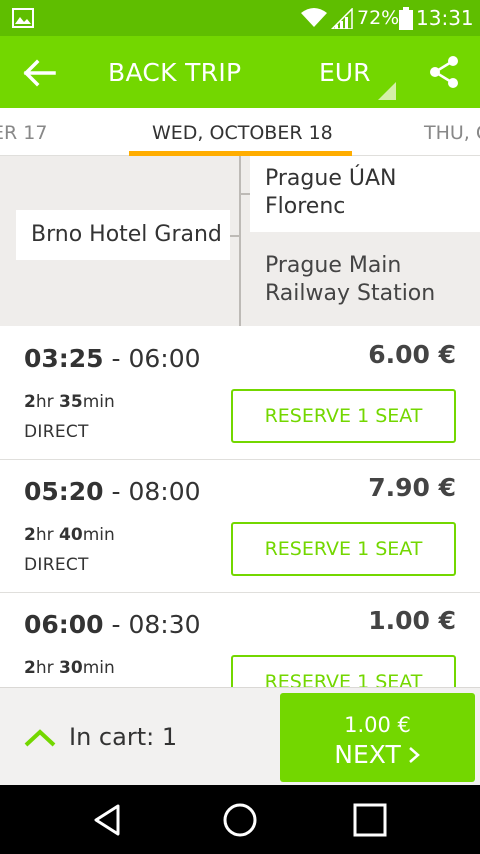  Describe the element at coordinates (342, 18) in the screenshot. I see `signal-icon` at that location.